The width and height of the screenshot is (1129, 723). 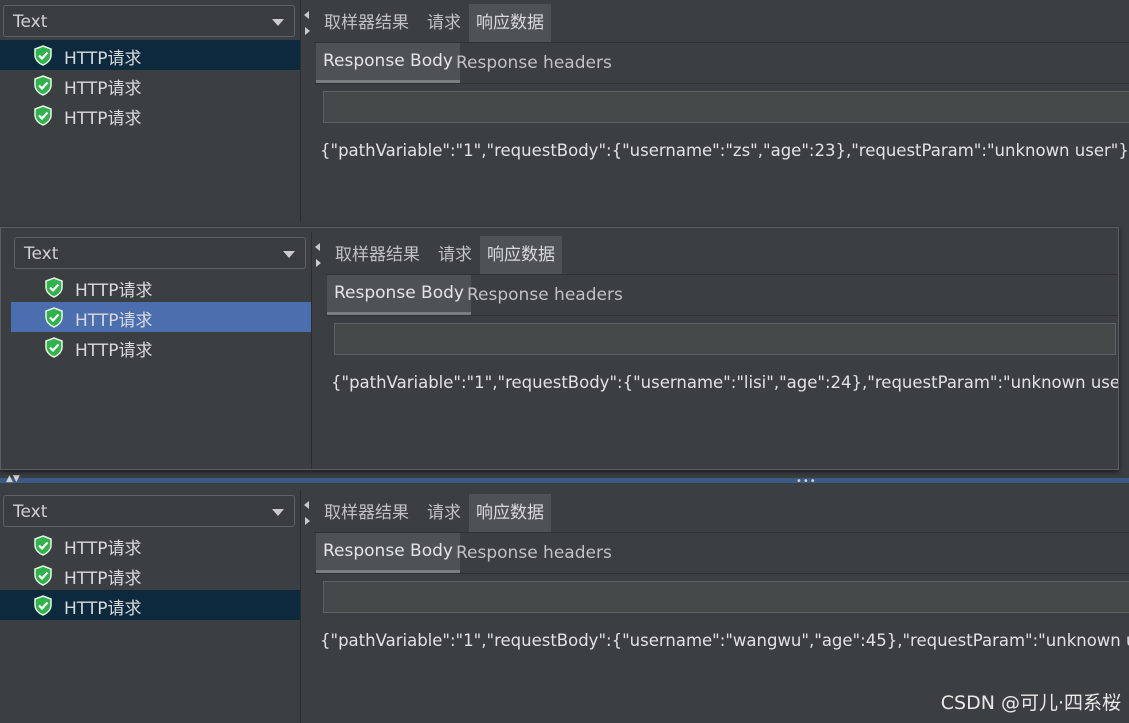 What do you see at coordinates (1030, 703) in the screenshot?
I see `watermark: CSDN @可儿·四系桜` at bounding box center [1030, 703].